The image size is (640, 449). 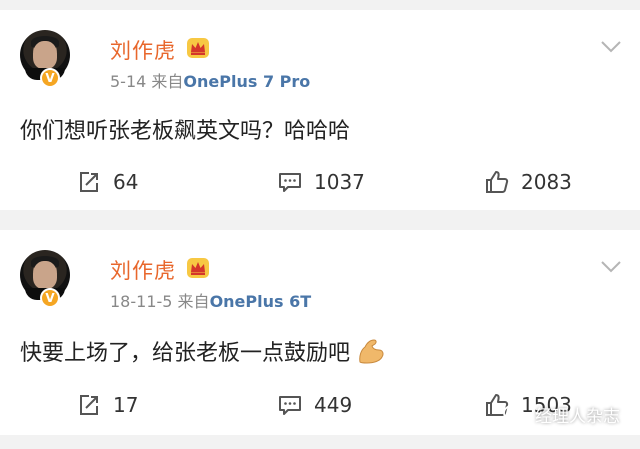 I want to click on comment-count: 1037, so click(x=339, y=182).